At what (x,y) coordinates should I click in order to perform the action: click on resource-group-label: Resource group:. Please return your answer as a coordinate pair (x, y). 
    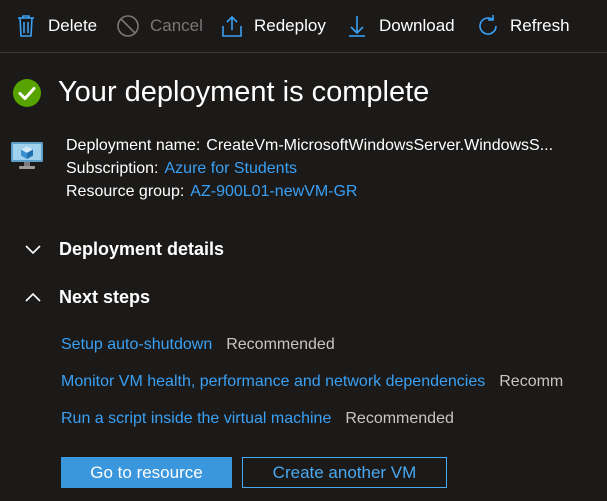
    Looking at the image, I should click on (125, 191).